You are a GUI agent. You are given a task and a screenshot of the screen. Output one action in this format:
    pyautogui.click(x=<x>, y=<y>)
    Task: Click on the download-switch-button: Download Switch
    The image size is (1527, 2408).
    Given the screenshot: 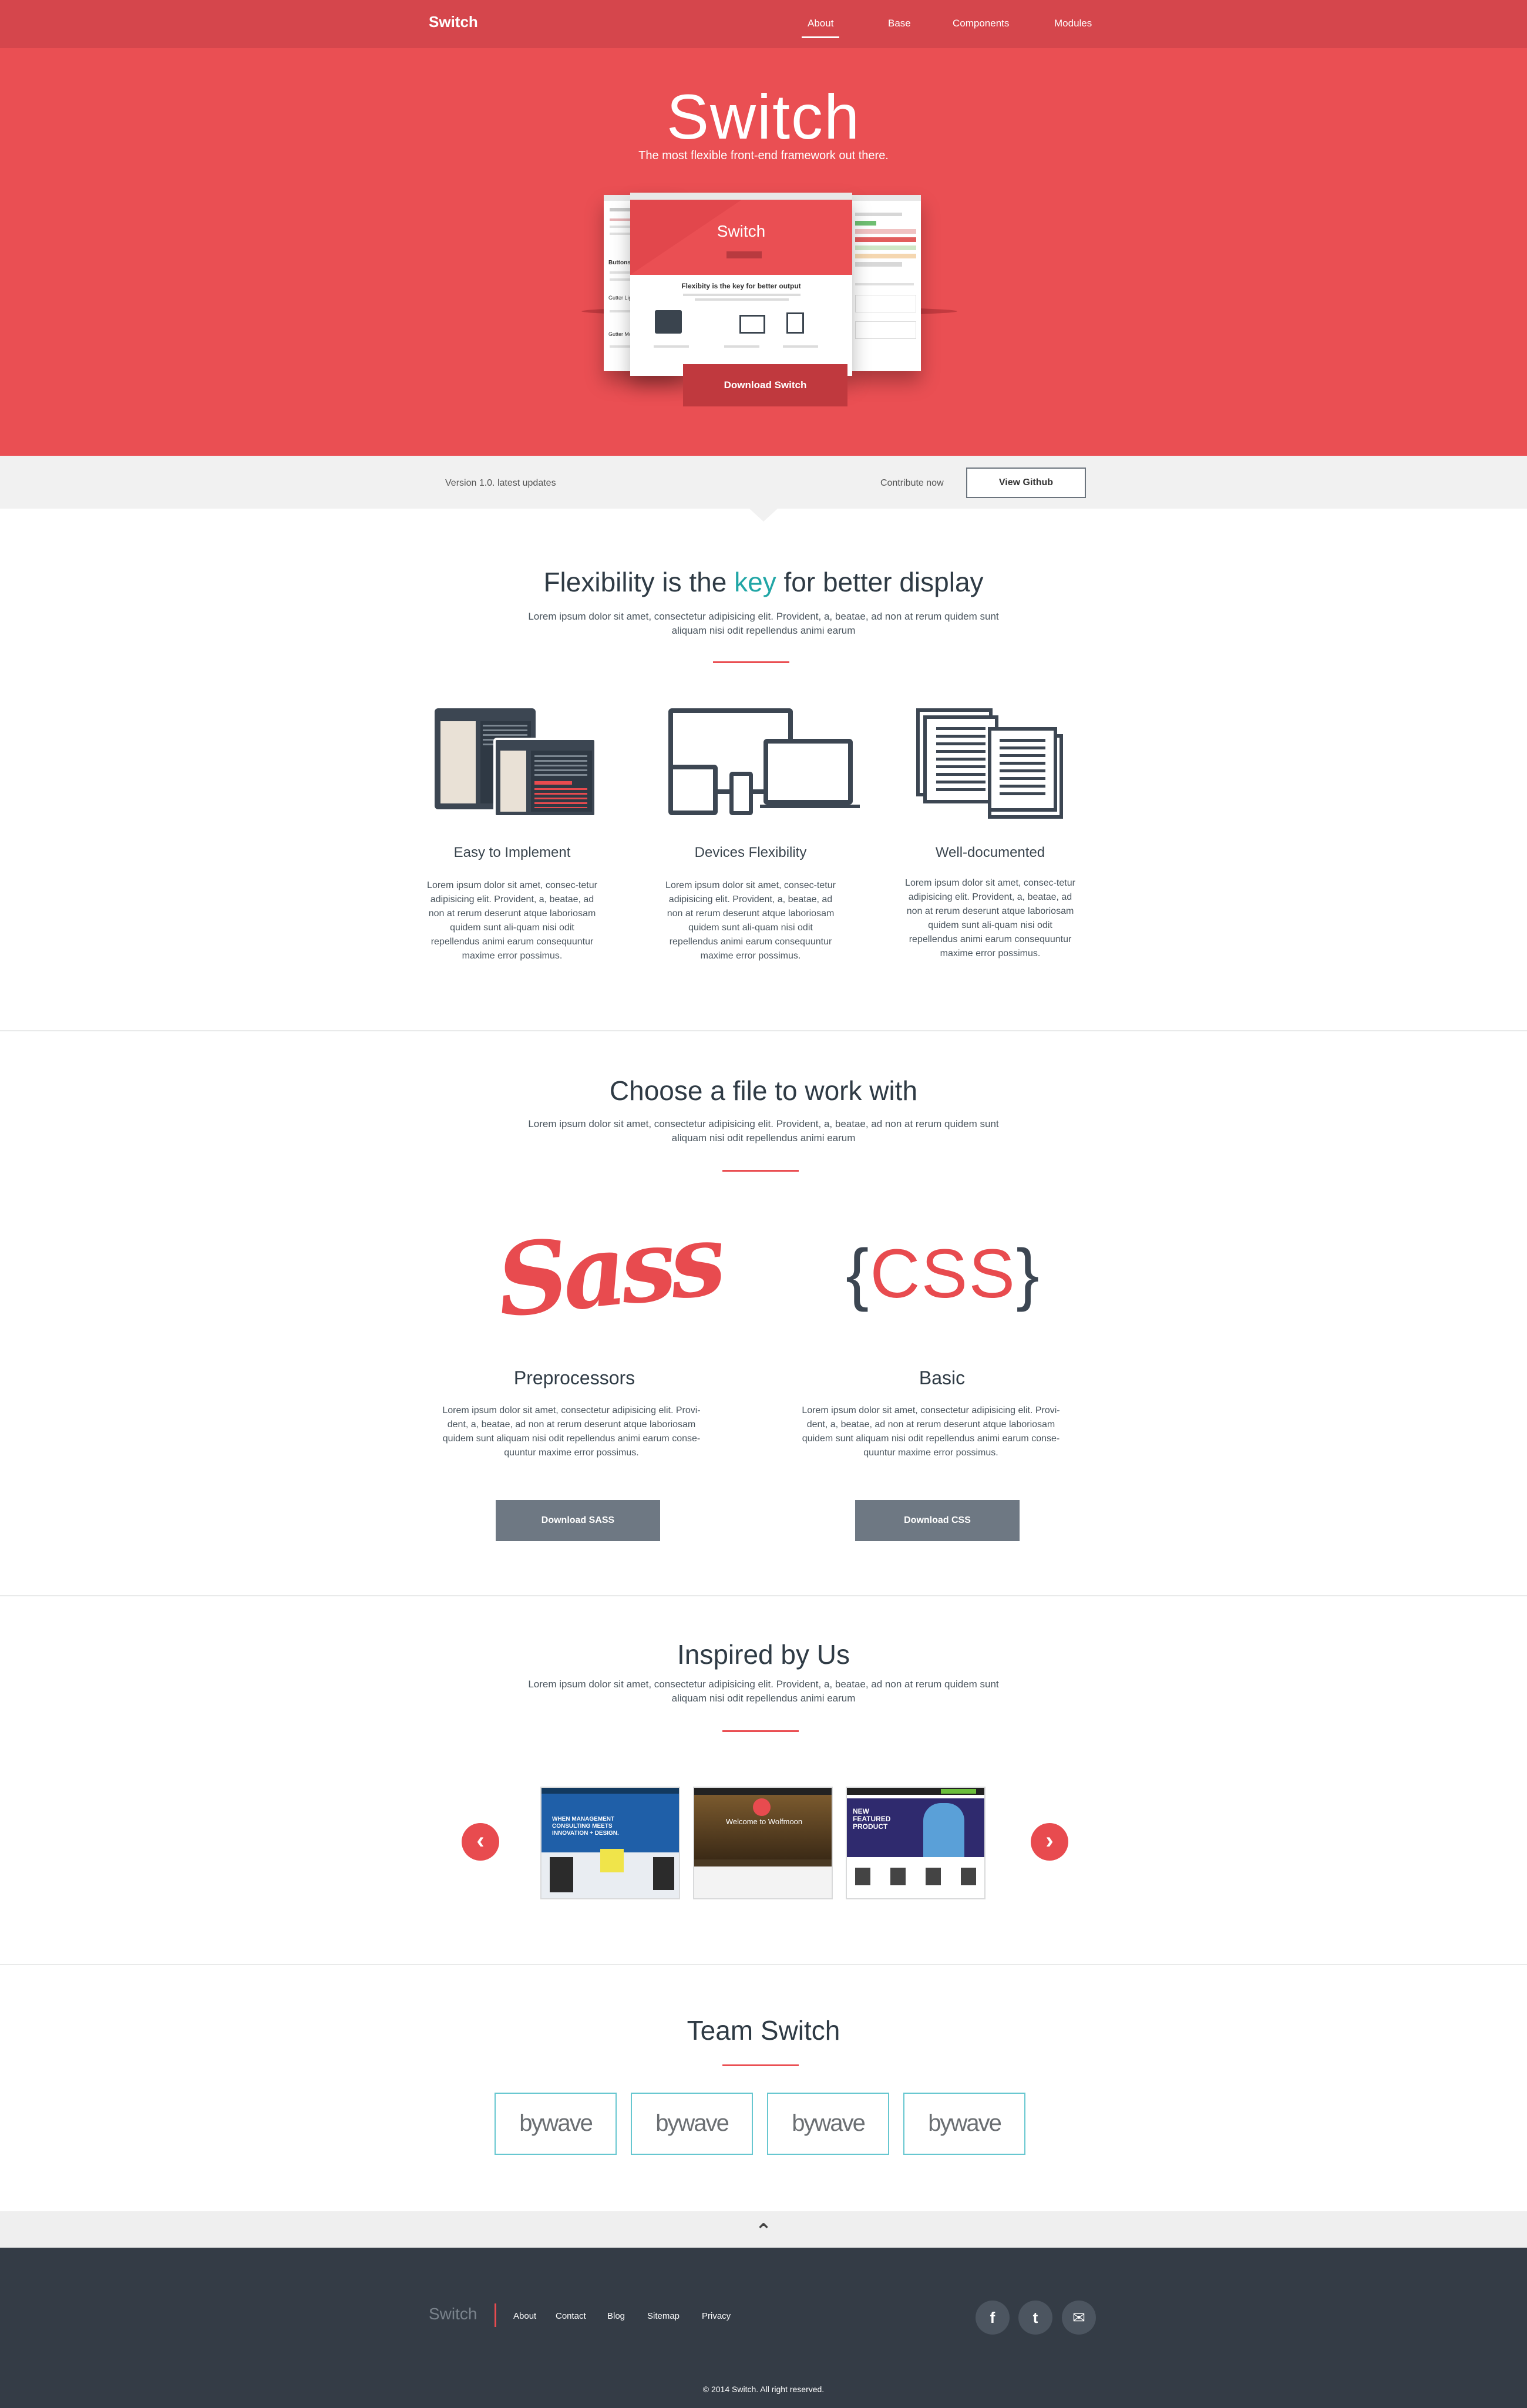 What is the action you would take?
    pyautogui.click(x=765, y=385)
    